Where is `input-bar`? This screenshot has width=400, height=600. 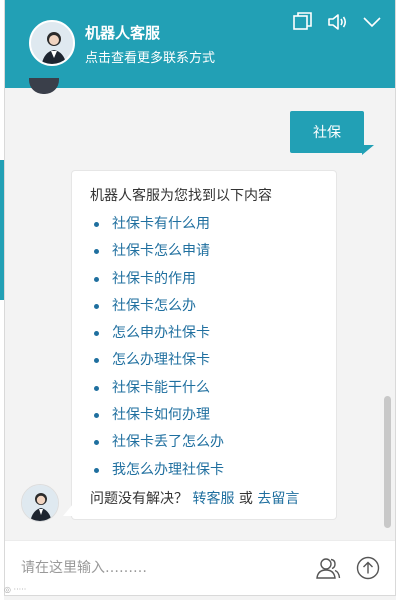
input-bar is located at coordinates (200, 567).